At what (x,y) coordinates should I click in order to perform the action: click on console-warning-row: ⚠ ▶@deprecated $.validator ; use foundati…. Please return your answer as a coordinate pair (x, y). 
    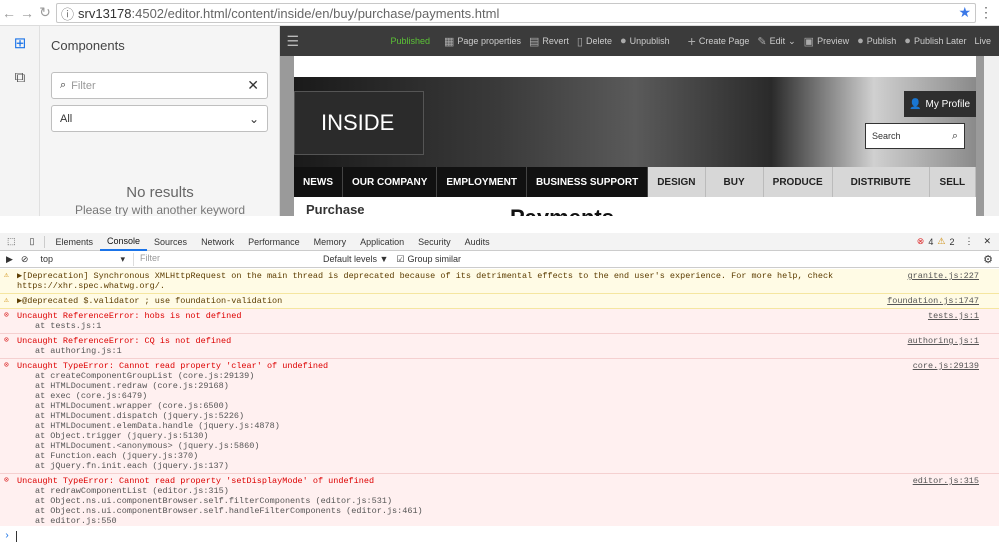
    Looking at the image, I should click on (499, 301).